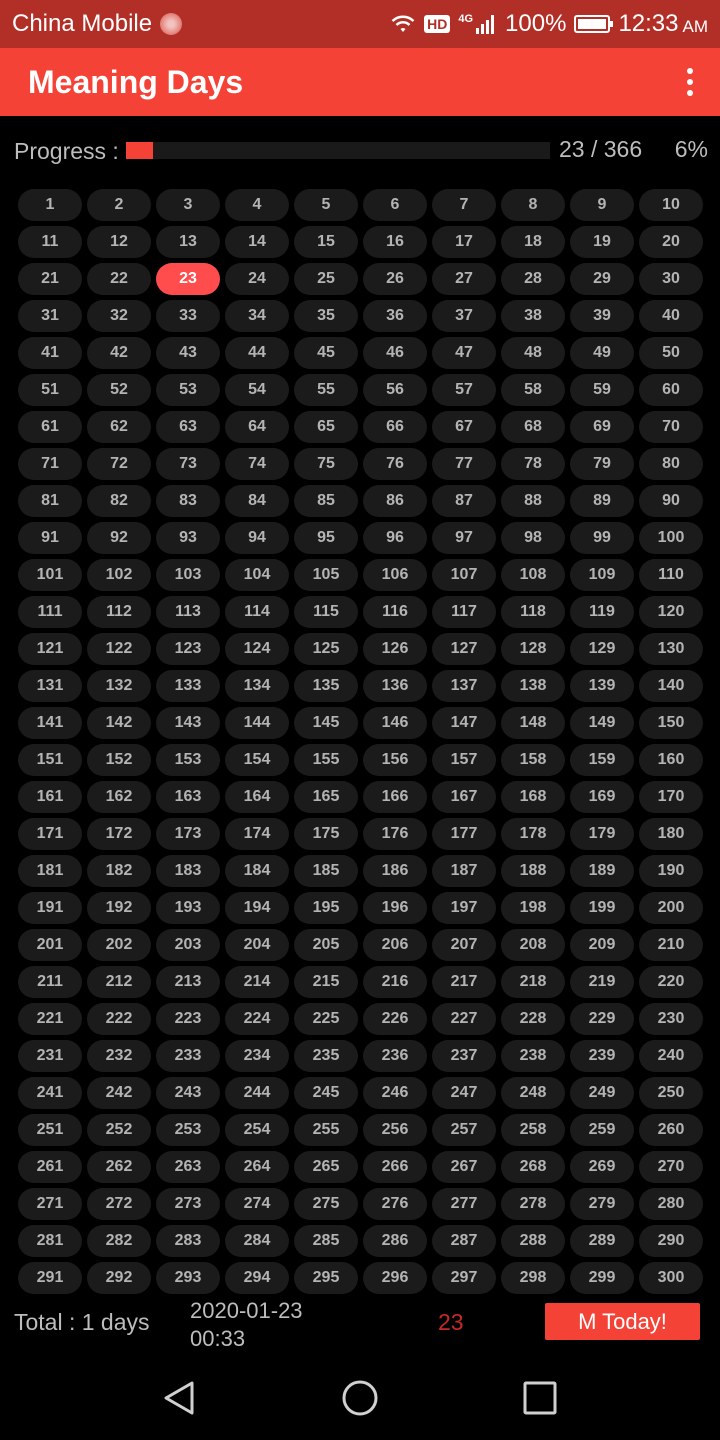  I want to click on day-cell: 213, so click(188, 982).